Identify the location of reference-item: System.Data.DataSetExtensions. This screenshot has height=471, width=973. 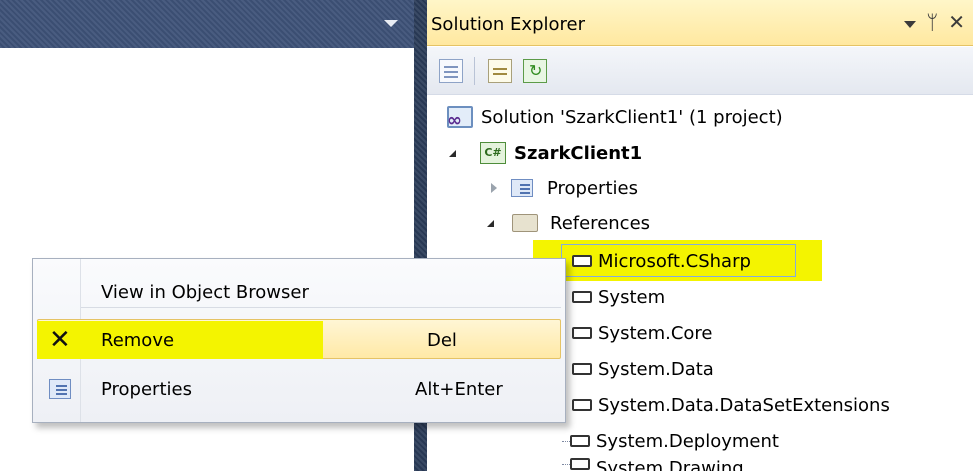
(731, 405).